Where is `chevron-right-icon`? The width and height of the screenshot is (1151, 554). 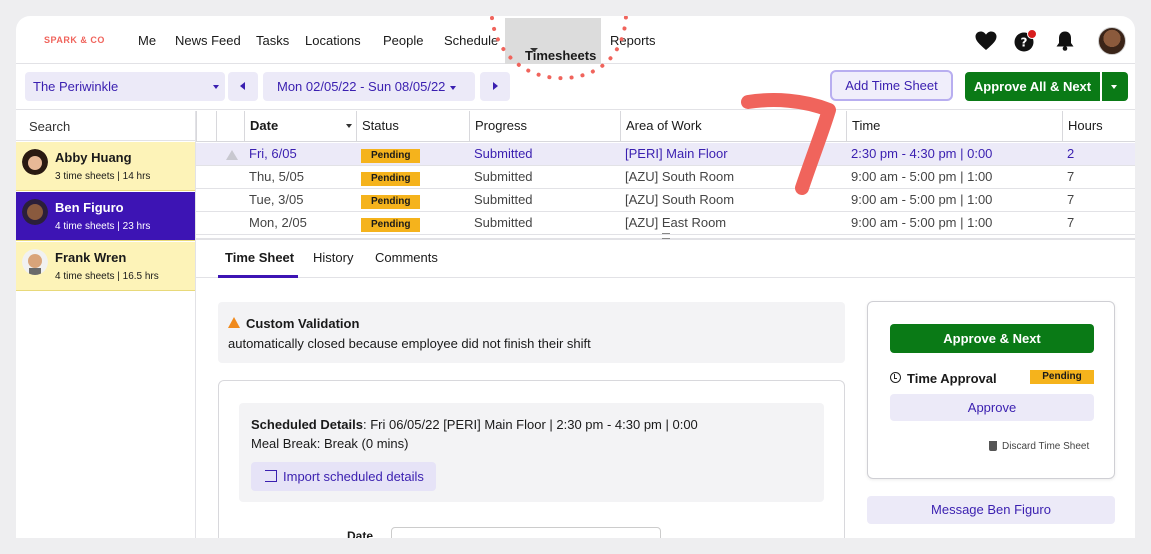
chevron-right-icon is located at coordinates (495, 86).